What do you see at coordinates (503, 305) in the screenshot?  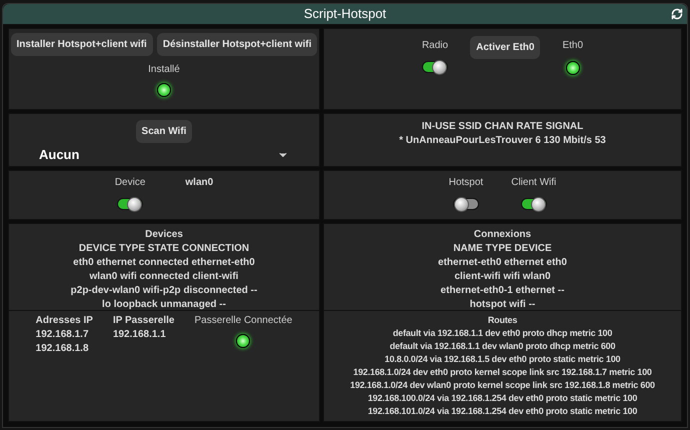 I see `table-row: hotspot wifi --` at bounding box center [503, 305].